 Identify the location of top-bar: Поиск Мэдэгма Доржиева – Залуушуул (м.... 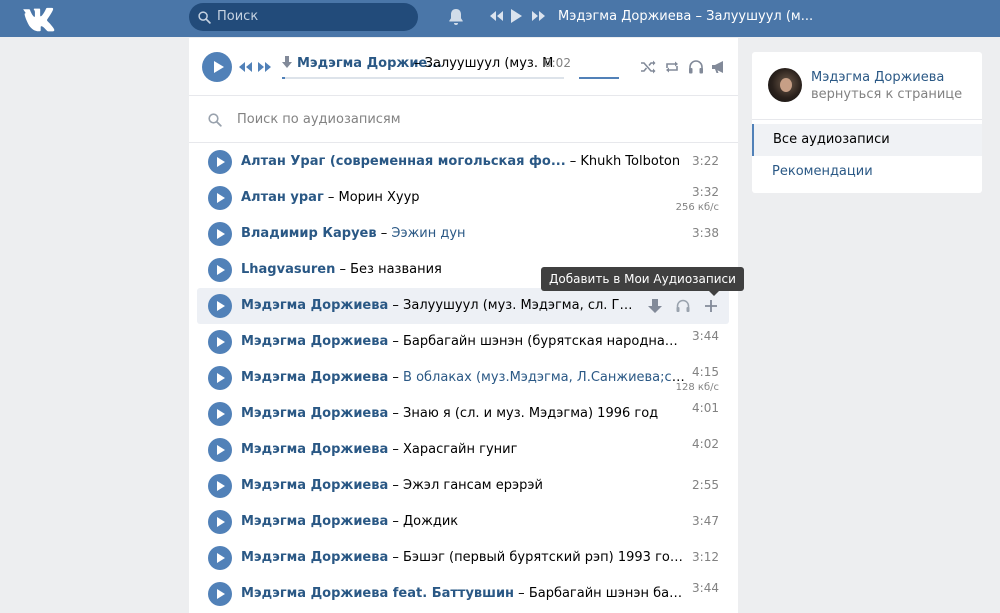
(500, 18).